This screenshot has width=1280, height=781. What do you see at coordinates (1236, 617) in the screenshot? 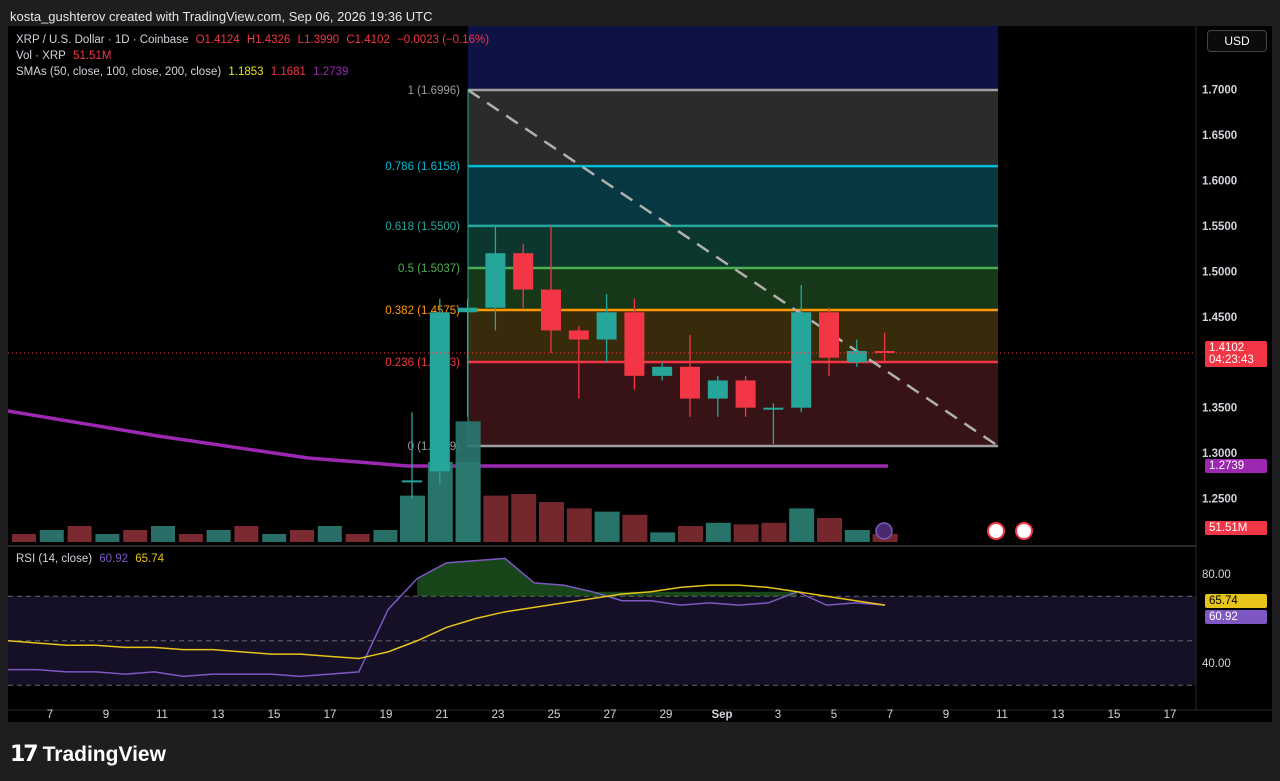
I see `rsi-tag: 60.92` at bounding box center [1236, 617].